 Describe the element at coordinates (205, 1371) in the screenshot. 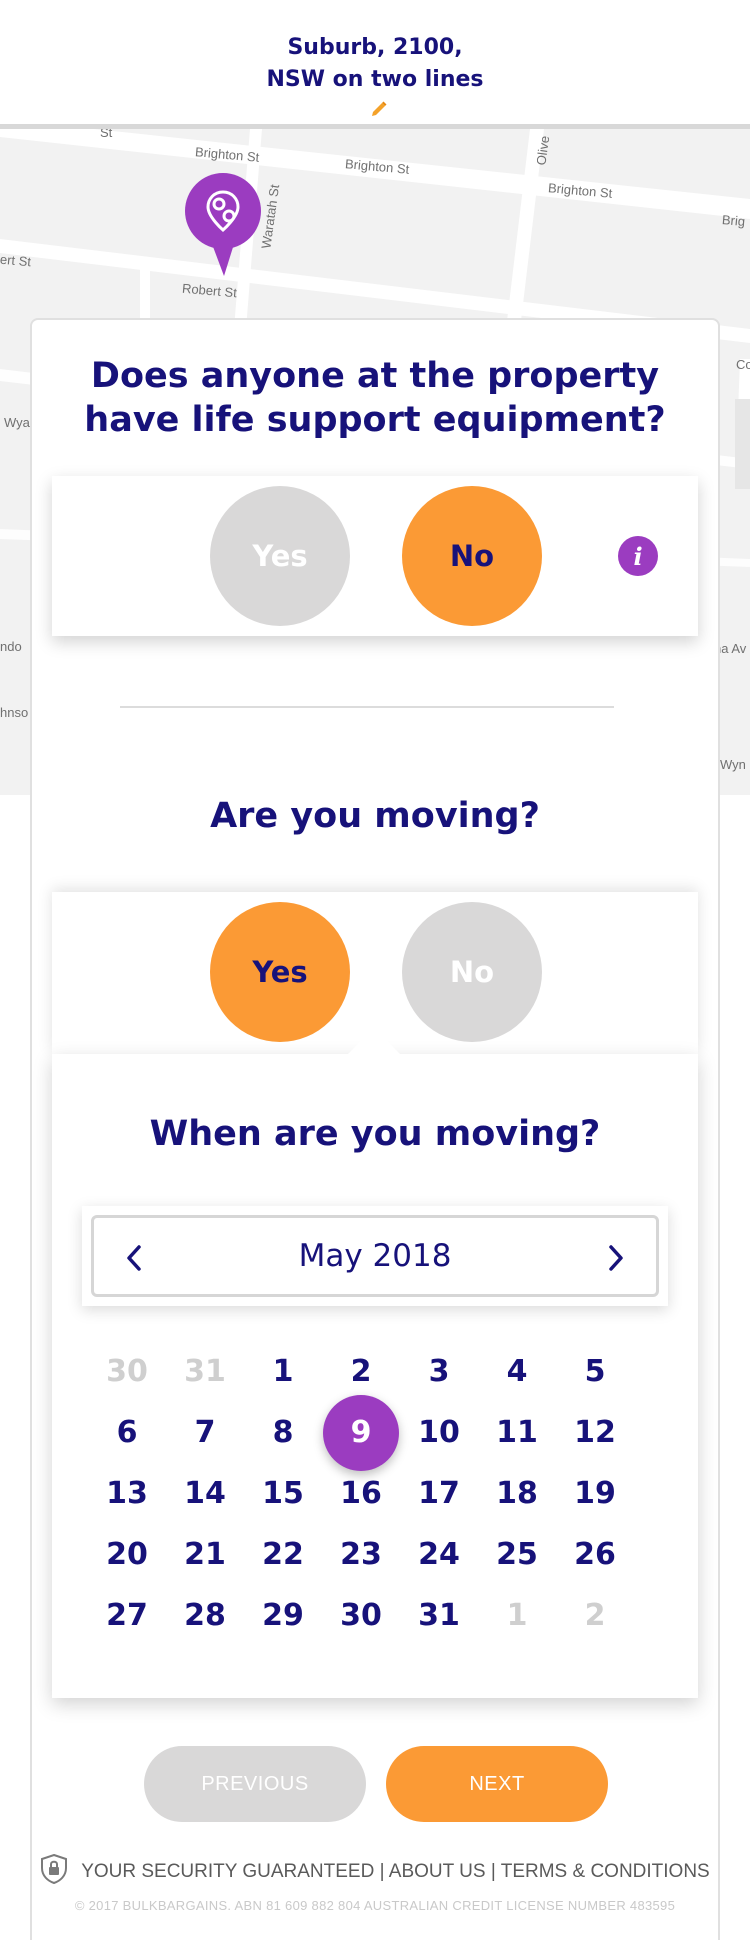

I see `calendar-day-outside-month: 31` at that location.